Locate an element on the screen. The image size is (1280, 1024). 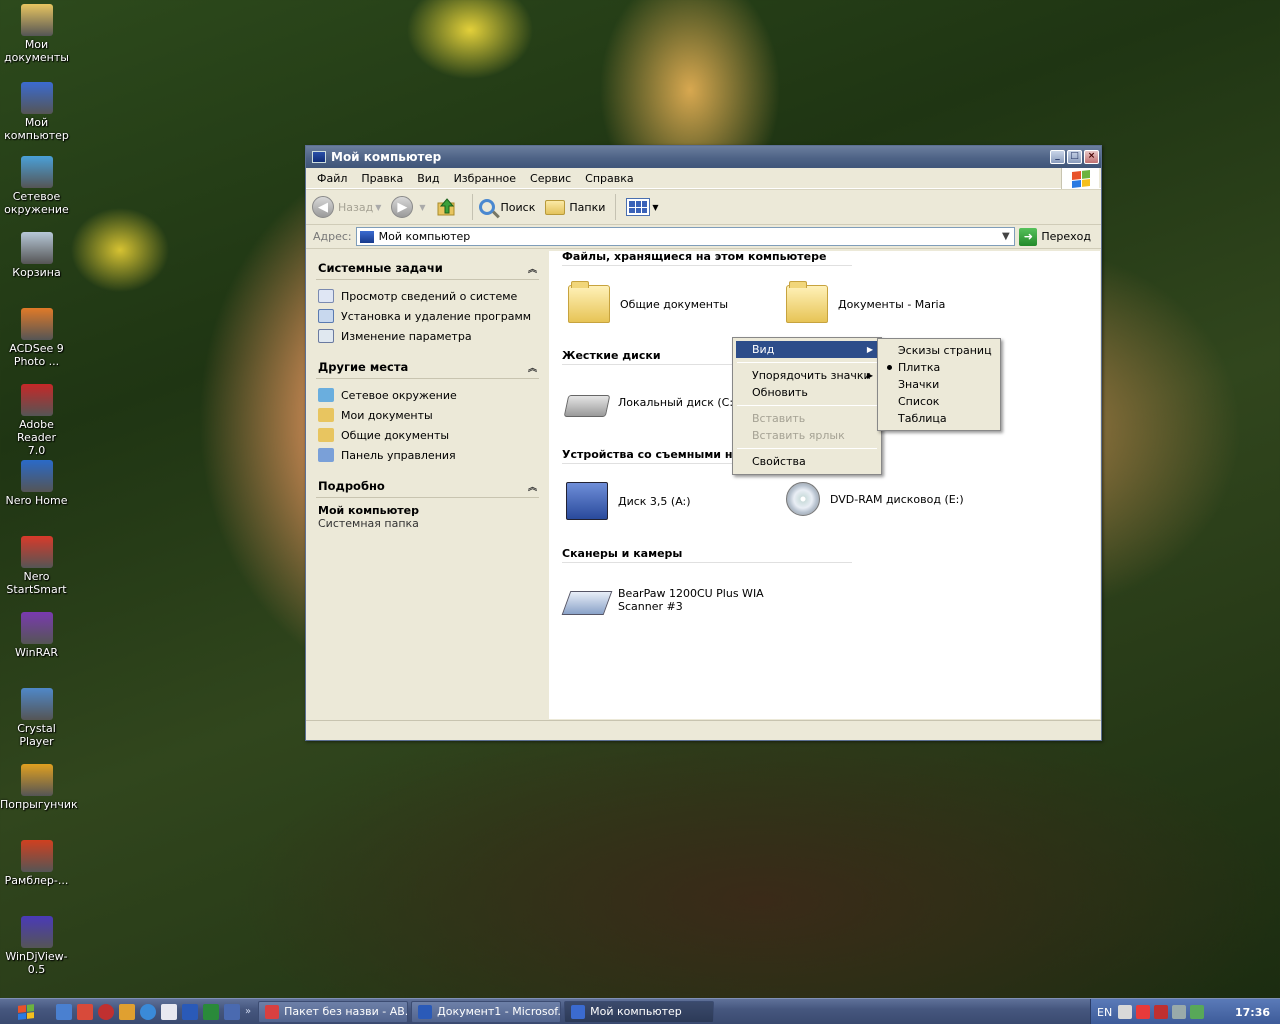
desktop-icon: Сетевое окружение is located at coordinates (36, 186).